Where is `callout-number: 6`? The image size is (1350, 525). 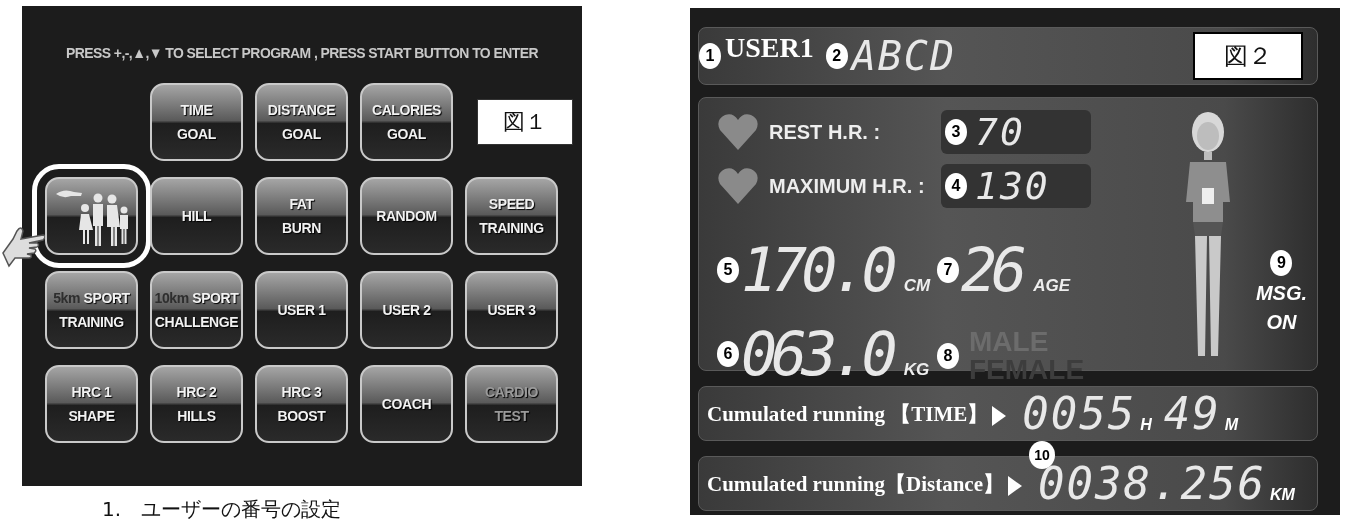
callout-number: 6 is located at coordinates (728, 354).